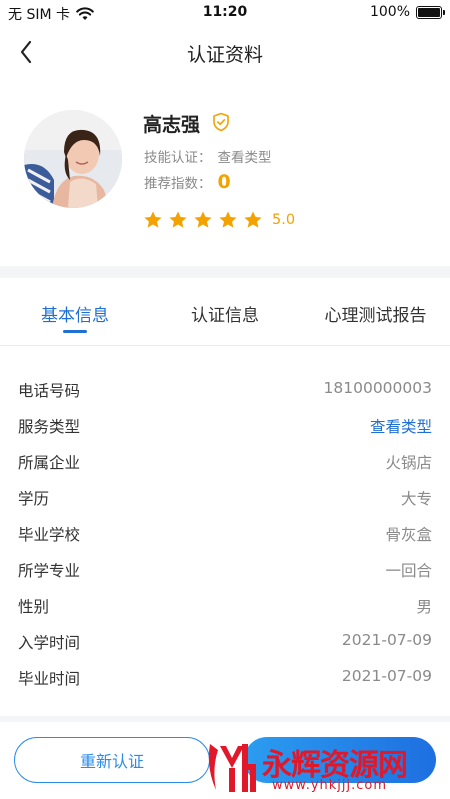 The width and height of the screenshot is (450, 799). I want to click on tab-certification-info: 认证信息, so click(225, 313).